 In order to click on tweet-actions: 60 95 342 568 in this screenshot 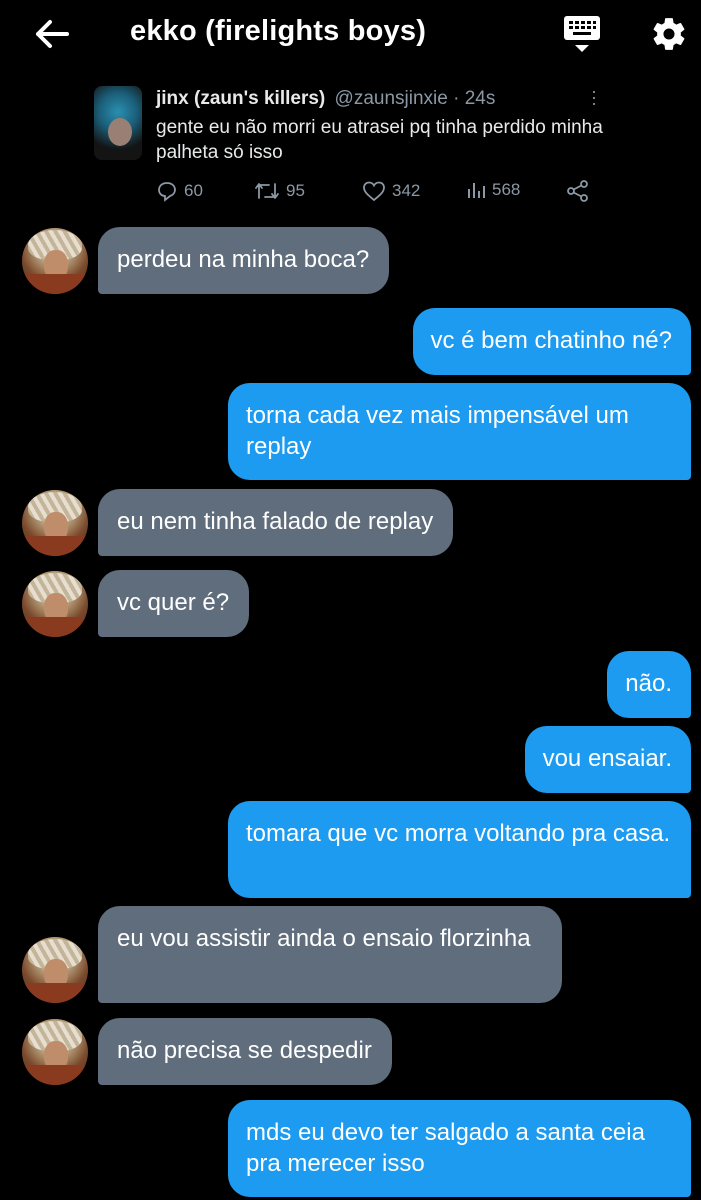, I will do `click(376, 193)`.